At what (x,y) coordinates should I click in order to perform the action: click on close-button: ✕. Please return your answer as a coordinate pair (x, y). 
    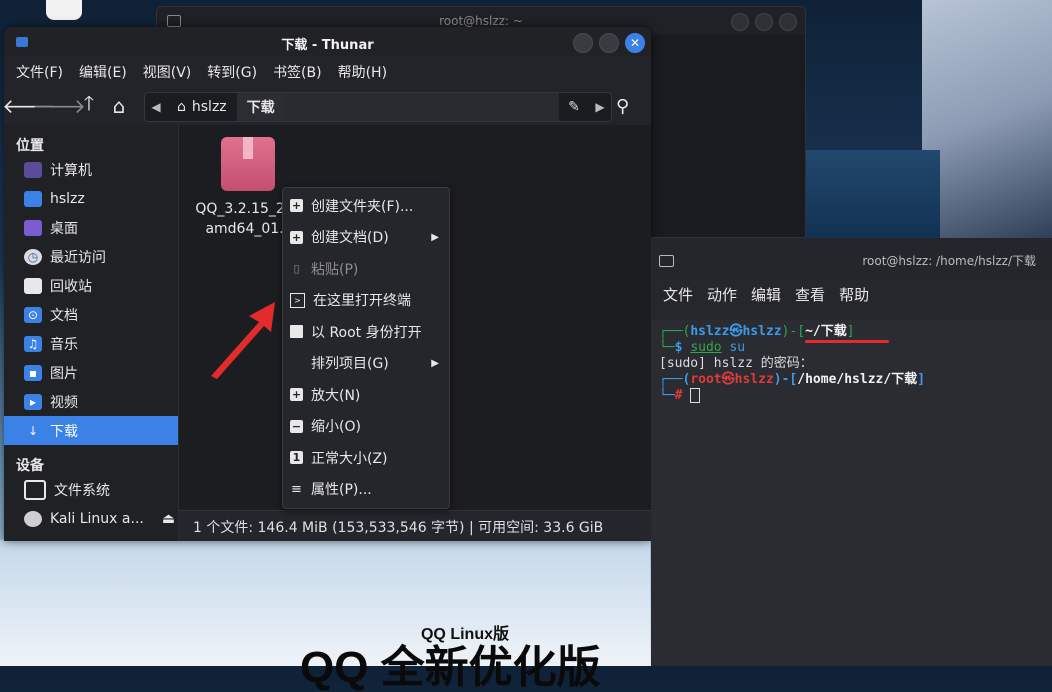
    Looking at the image, I should click on (635, 43).